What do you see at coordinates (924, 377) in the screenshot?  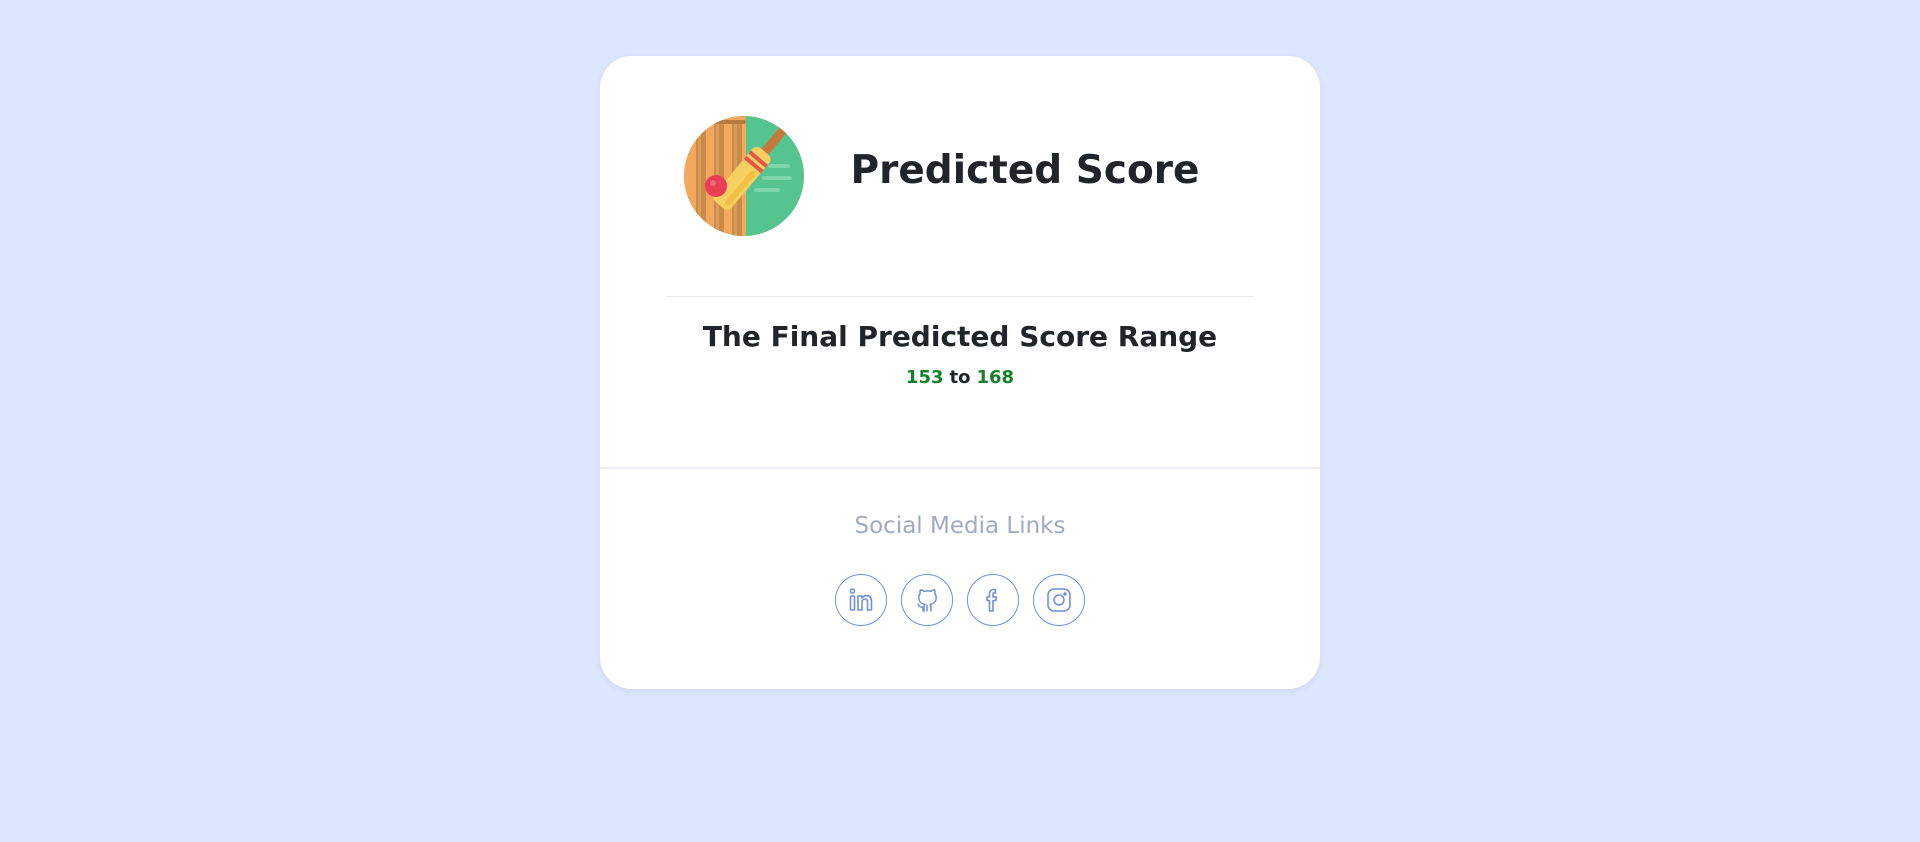 I see `score-low: 153` at bounding box center [924, 377].